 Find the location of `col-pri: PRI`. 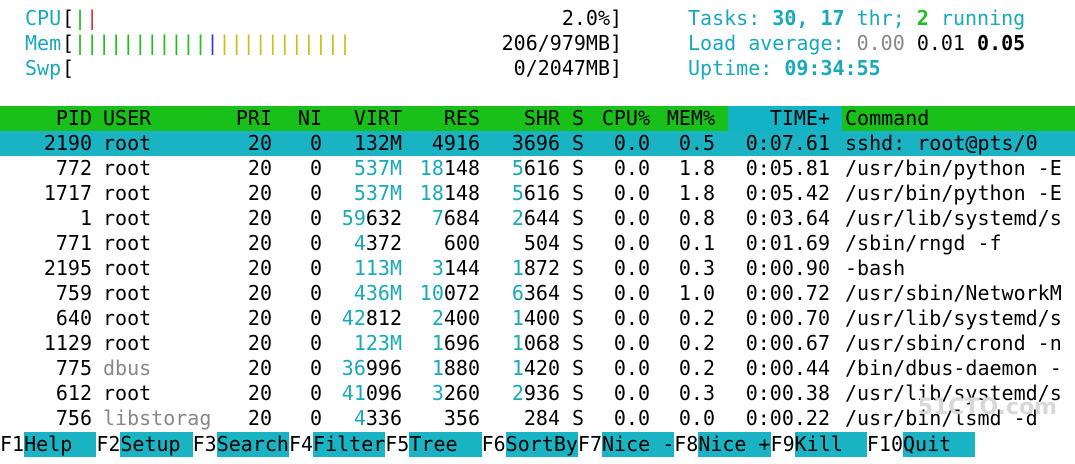

col-pri: PRI is located at coordinates (246, 118).